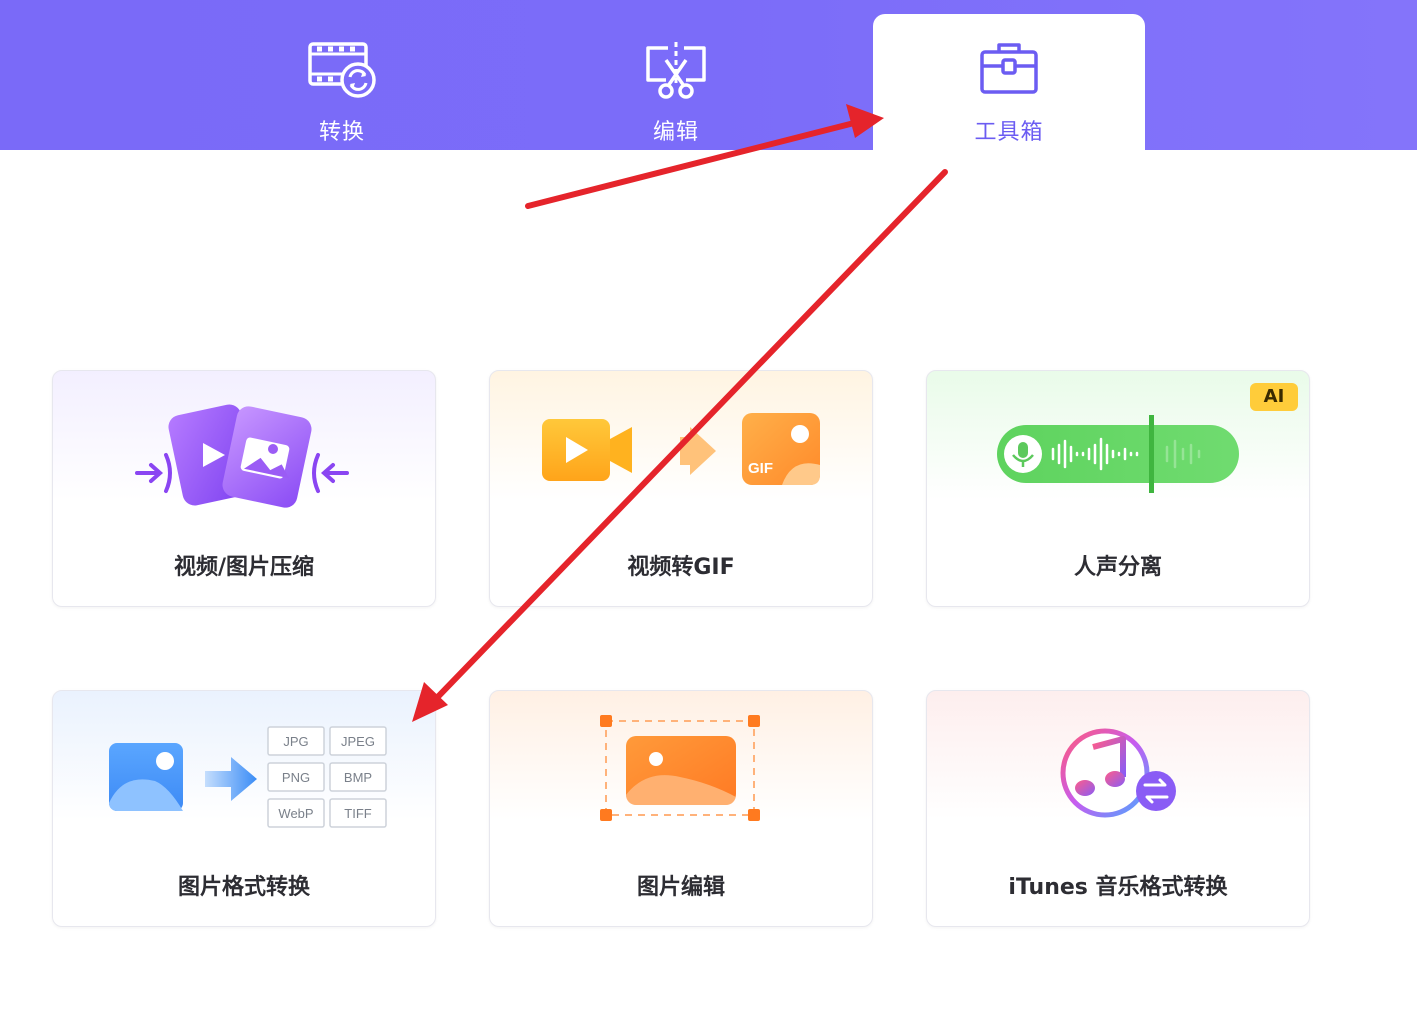 Image resolution: width=1417 pixels, height=1031 pixels. Describe the element at coordinates (1118, 488) in the screenshot. I see `tool-card-vocal-separation: AI 人声分离` at that location.